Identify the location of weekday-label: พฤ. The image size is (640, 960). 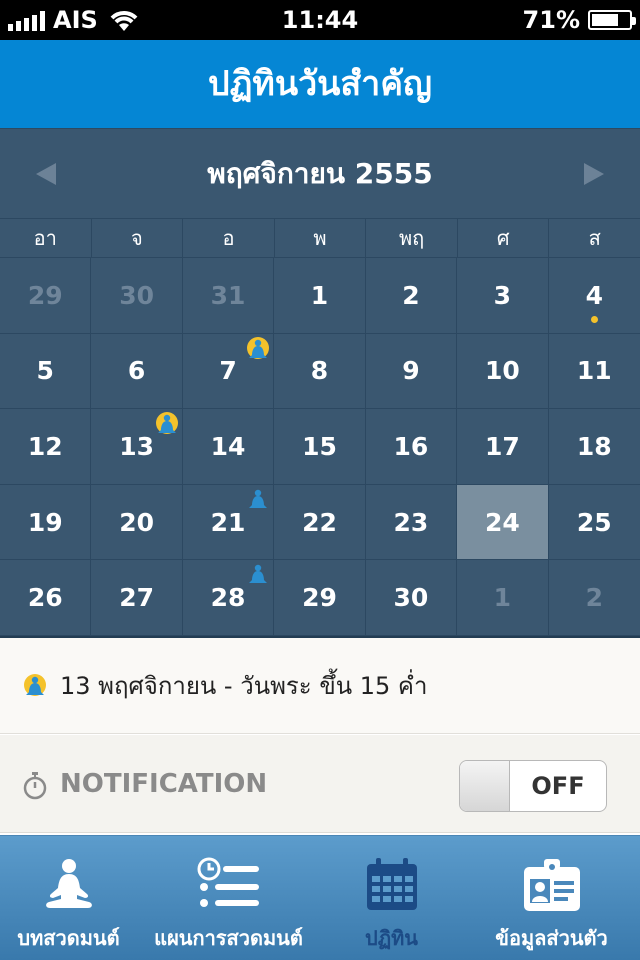
(412, 238).